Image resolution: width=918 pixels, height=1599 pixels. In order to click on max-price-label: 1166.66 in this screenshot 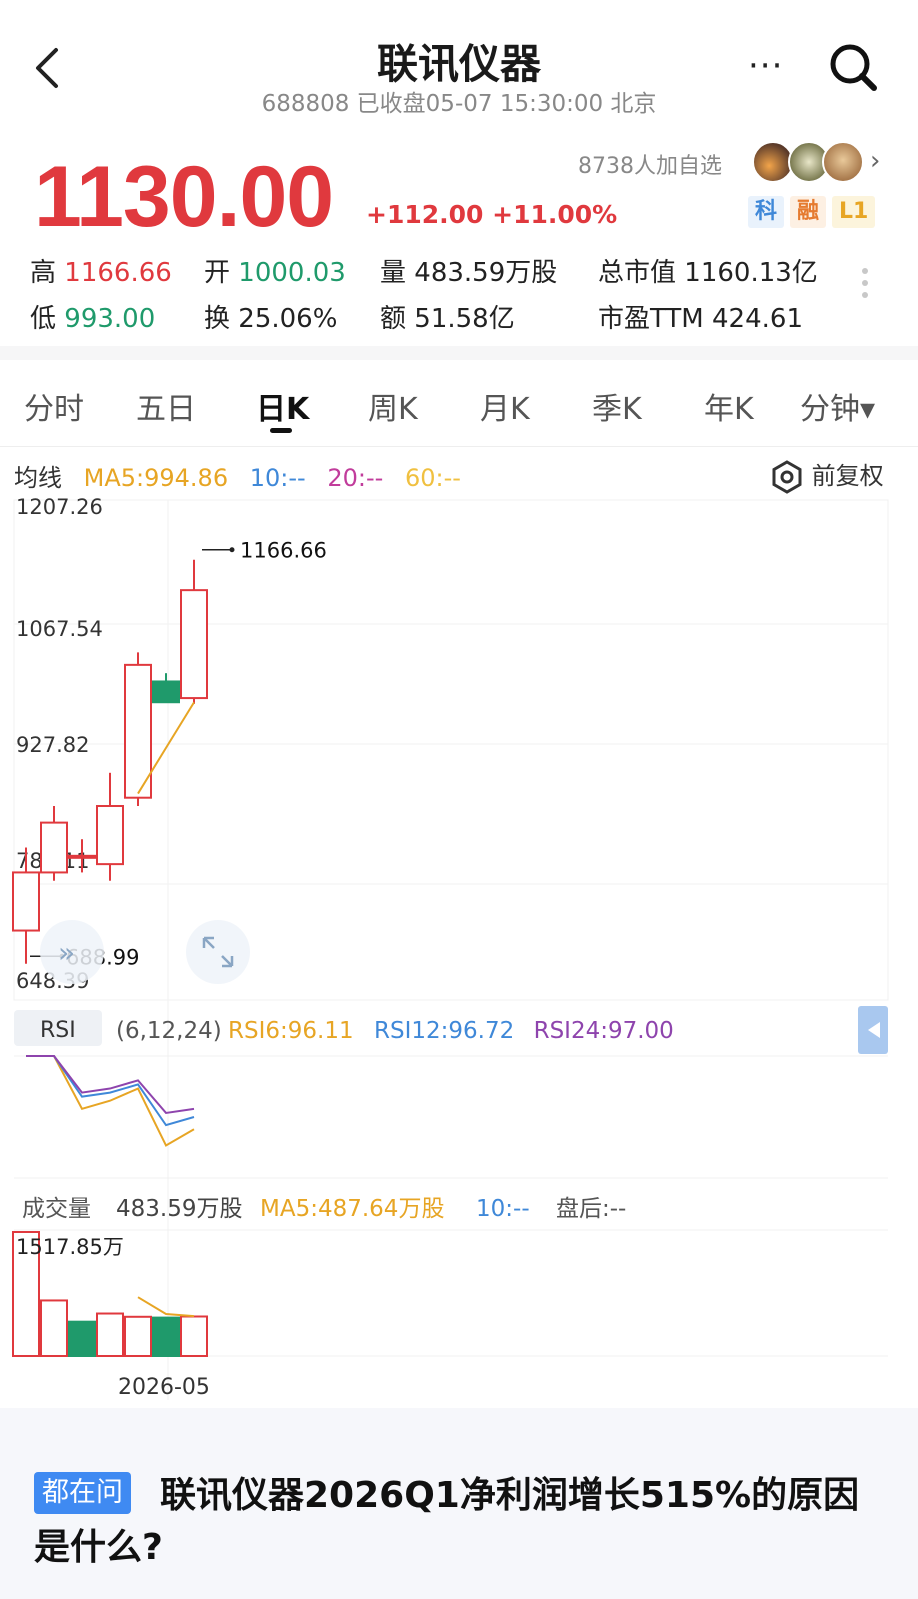, I will do `click(283, 551)`.